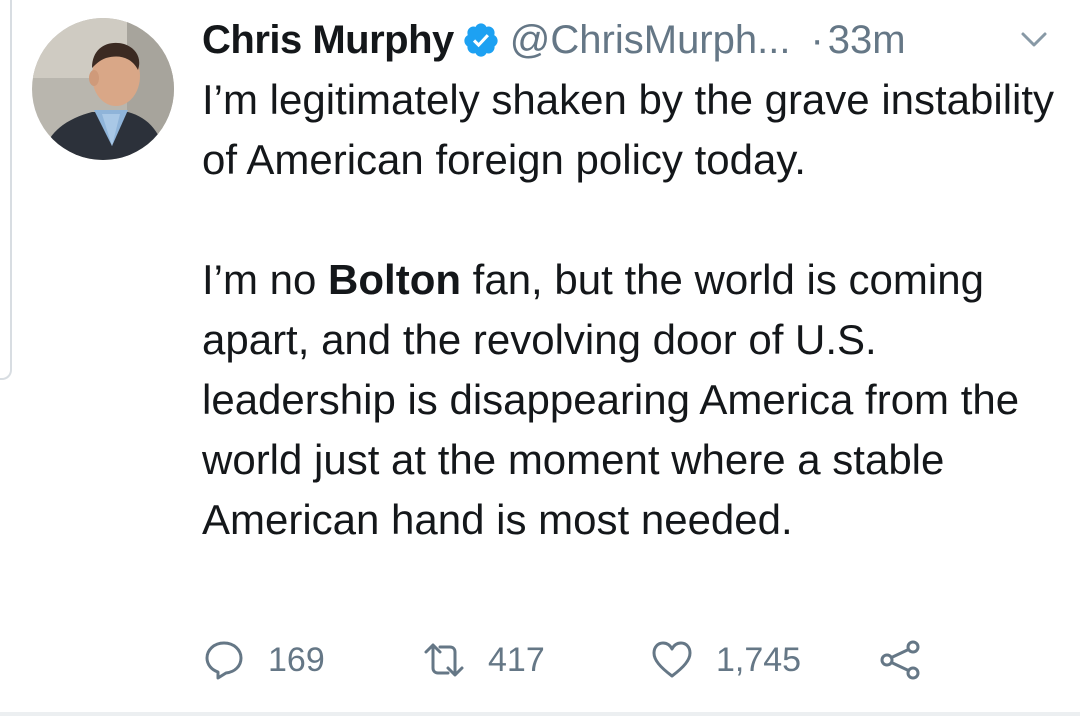  I want to click on retweet-button: 417, so click(483, 660).